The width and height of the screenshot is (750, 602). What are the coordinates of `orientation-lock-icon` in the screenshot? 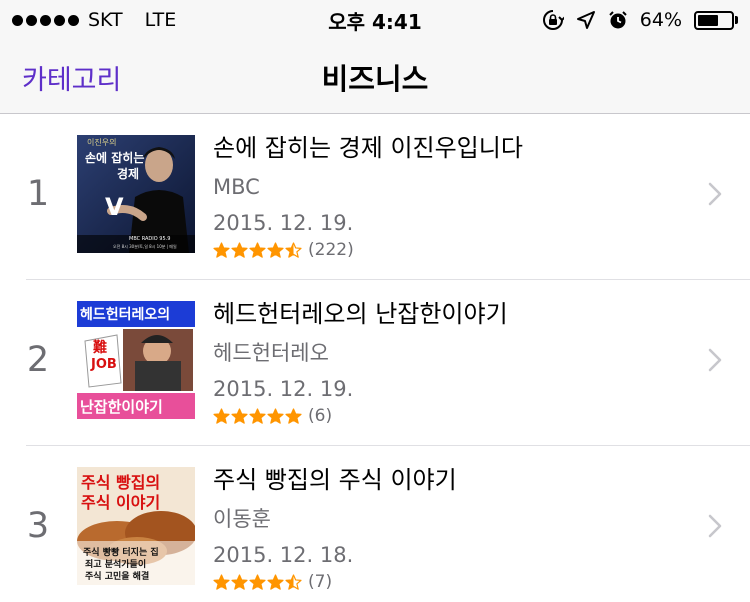 It's located at (553, 20).